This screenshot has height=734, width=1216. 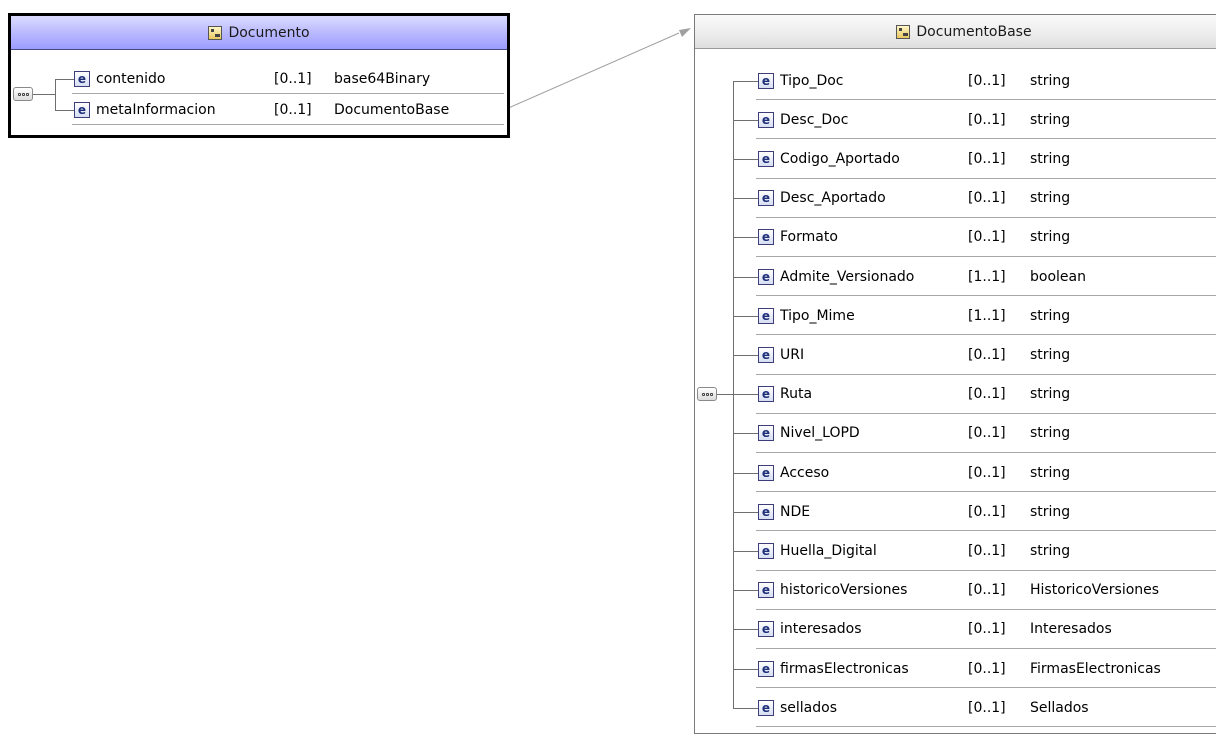 I want to click on element-row: e Desc_Aportado [0..1] string, so click(x=987, y=201).